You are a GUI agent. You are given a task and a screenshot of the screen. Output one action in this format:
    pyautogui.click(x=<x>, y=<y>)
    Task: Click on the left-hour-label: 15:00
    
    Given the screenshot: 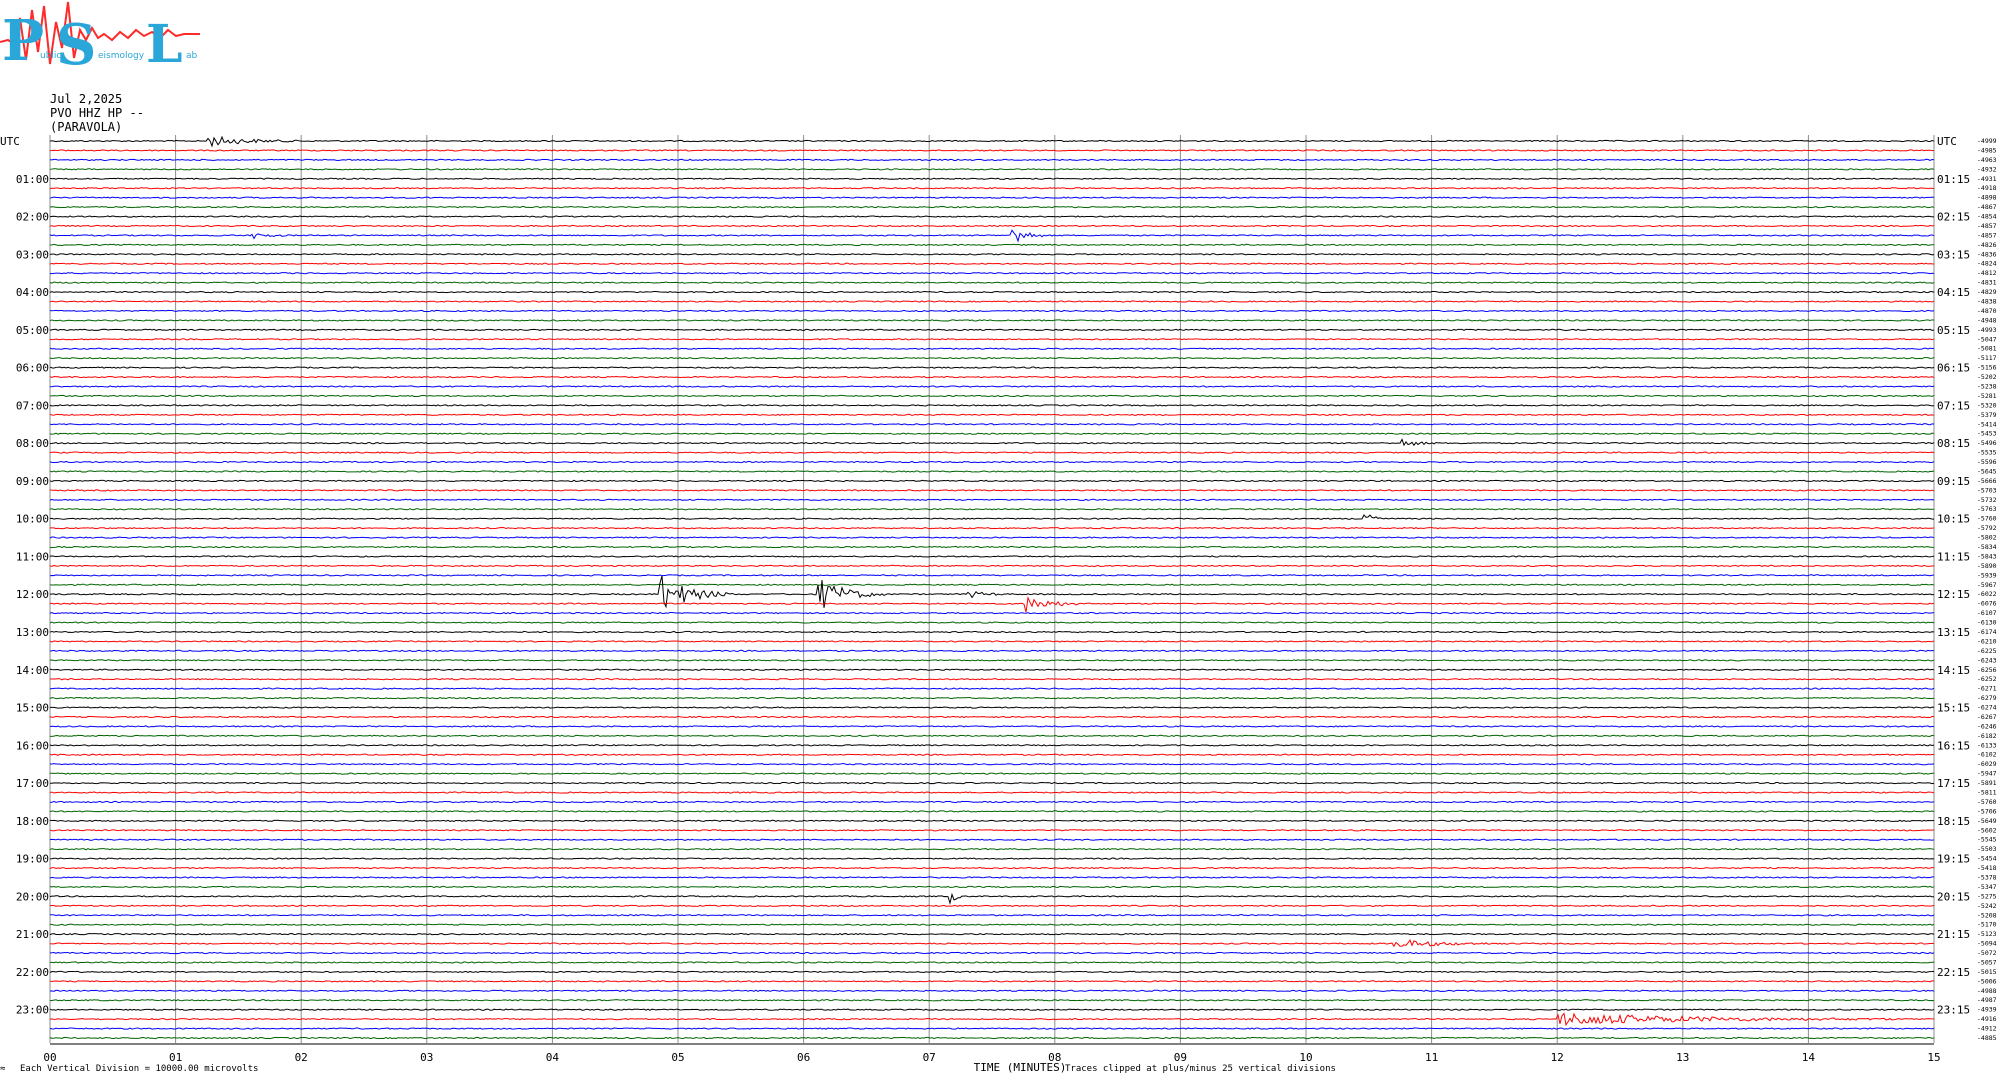 What is the action you would take?
    pyautogui.click(x=32, y=708)
    